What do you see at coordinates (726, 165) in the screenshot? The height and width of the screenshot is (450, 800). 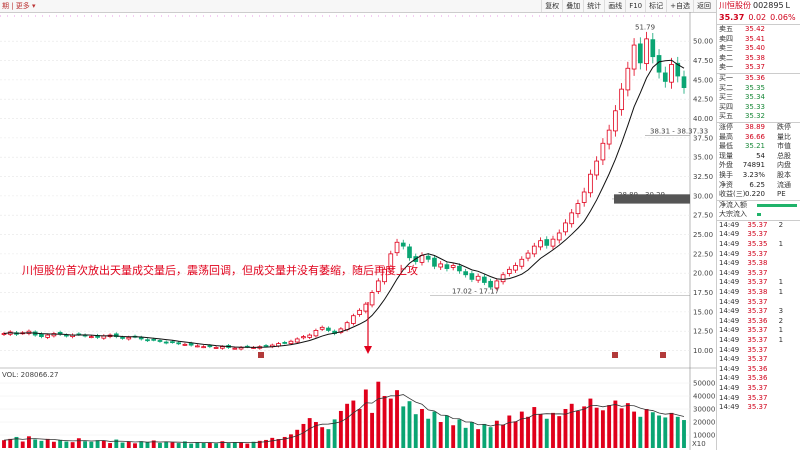 I see `stat-label: 外盘` at bounding box center [726, 165].